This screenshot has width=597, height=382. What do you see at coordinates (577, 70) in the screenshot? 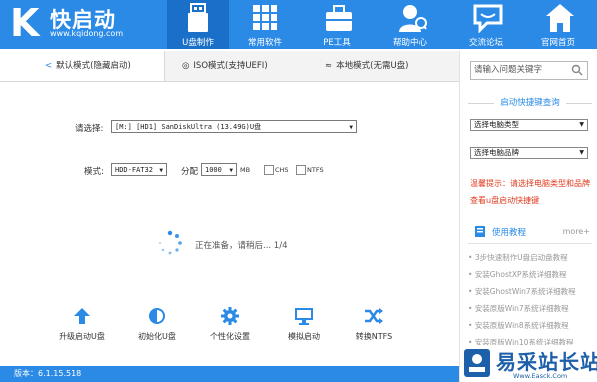
I see `search-icon` at bounding box center [577, 70].